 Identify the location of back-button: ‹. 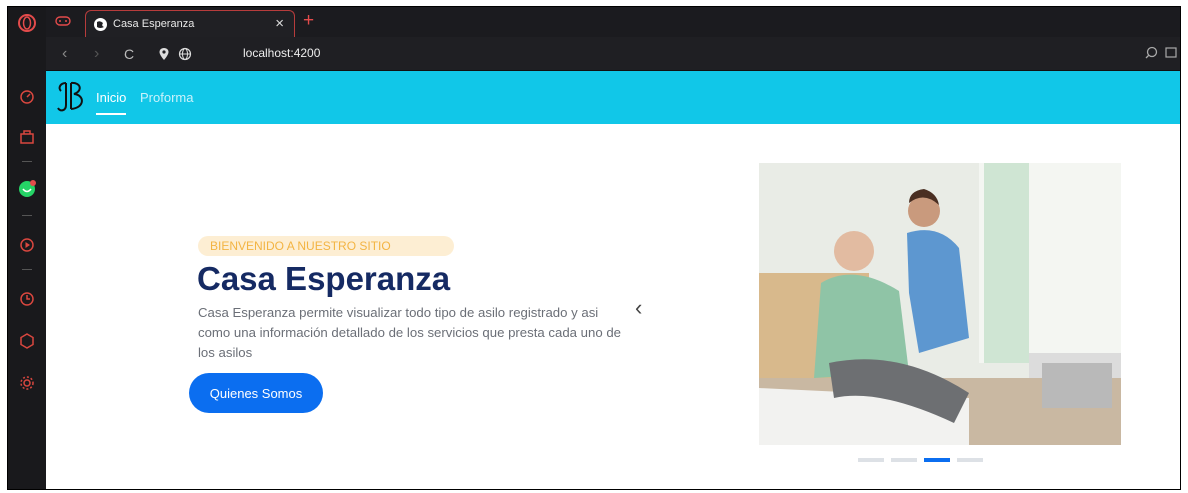
(64, 54).